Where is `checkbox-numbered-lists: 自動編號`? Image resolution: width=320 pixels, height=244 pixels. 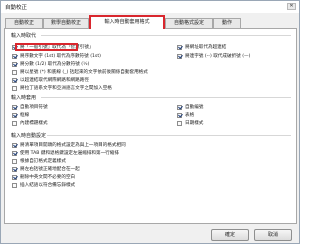
checkbox-numbered-lists: 自動編號 is located at coordinates (190, 107).